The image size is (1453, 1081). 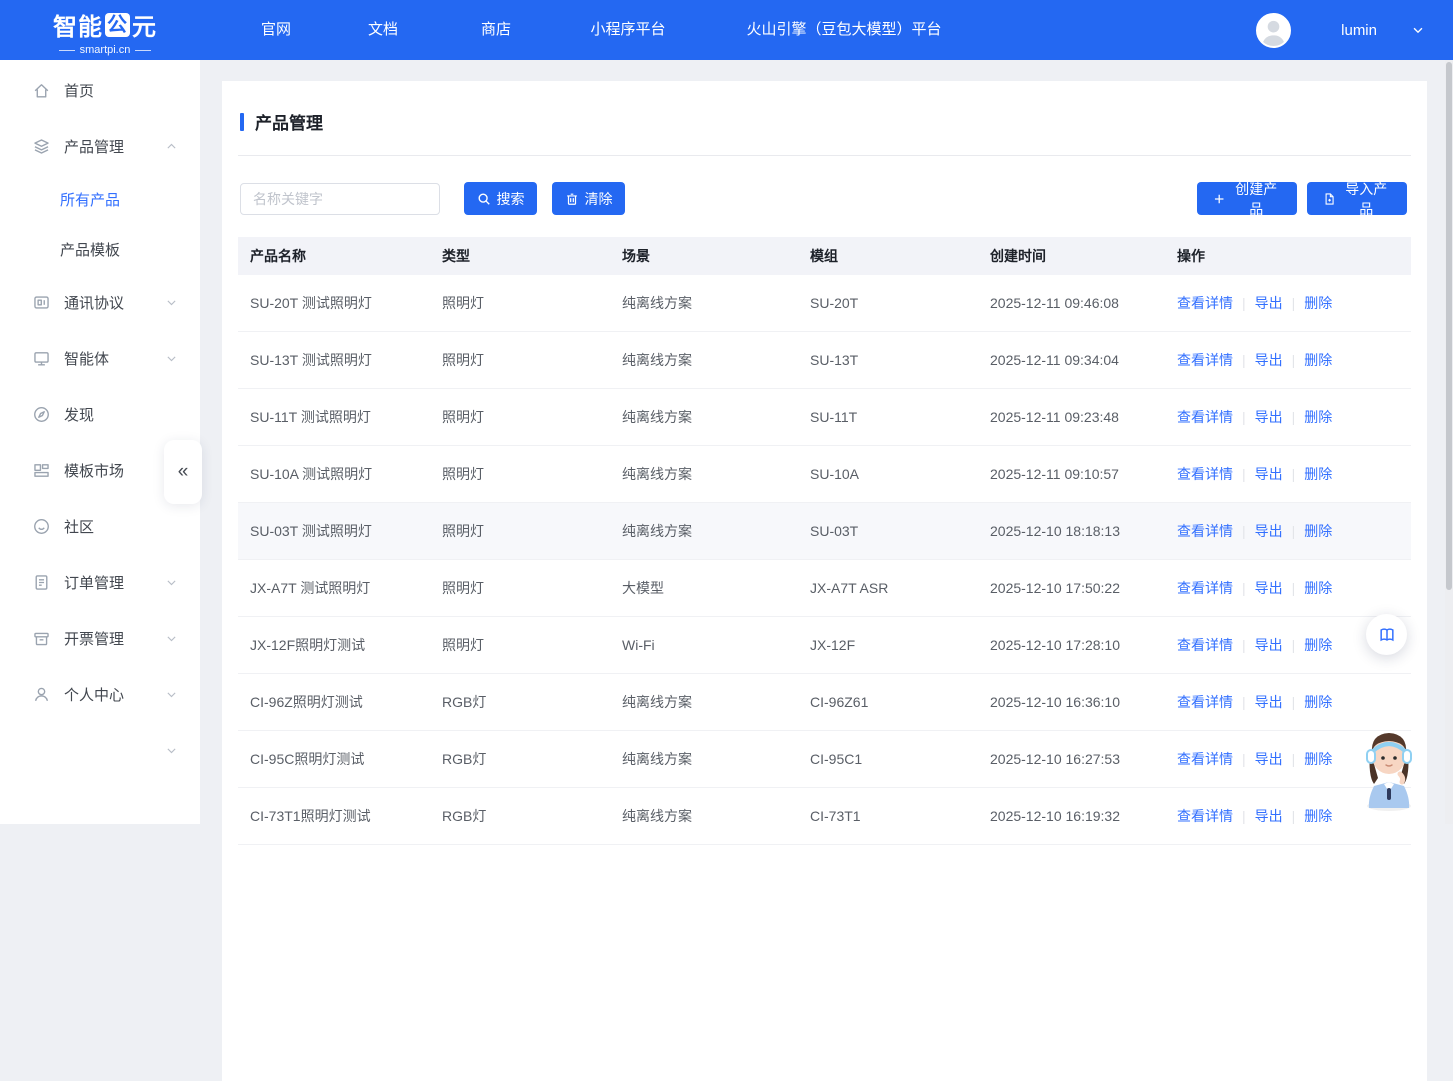 I want to click on cell-created: 2025-12-10 16:19:32, so click(x=1071, y=816).